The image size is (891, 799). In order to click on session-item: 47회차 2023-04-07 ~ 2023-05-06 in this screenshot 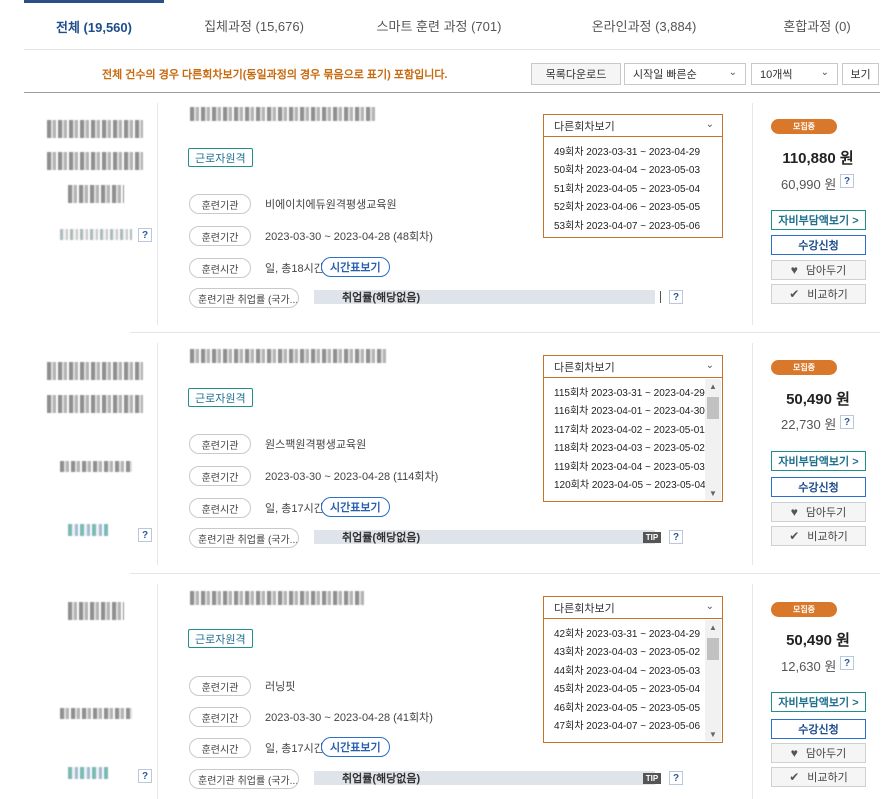, I will do `click(638, 725)`.